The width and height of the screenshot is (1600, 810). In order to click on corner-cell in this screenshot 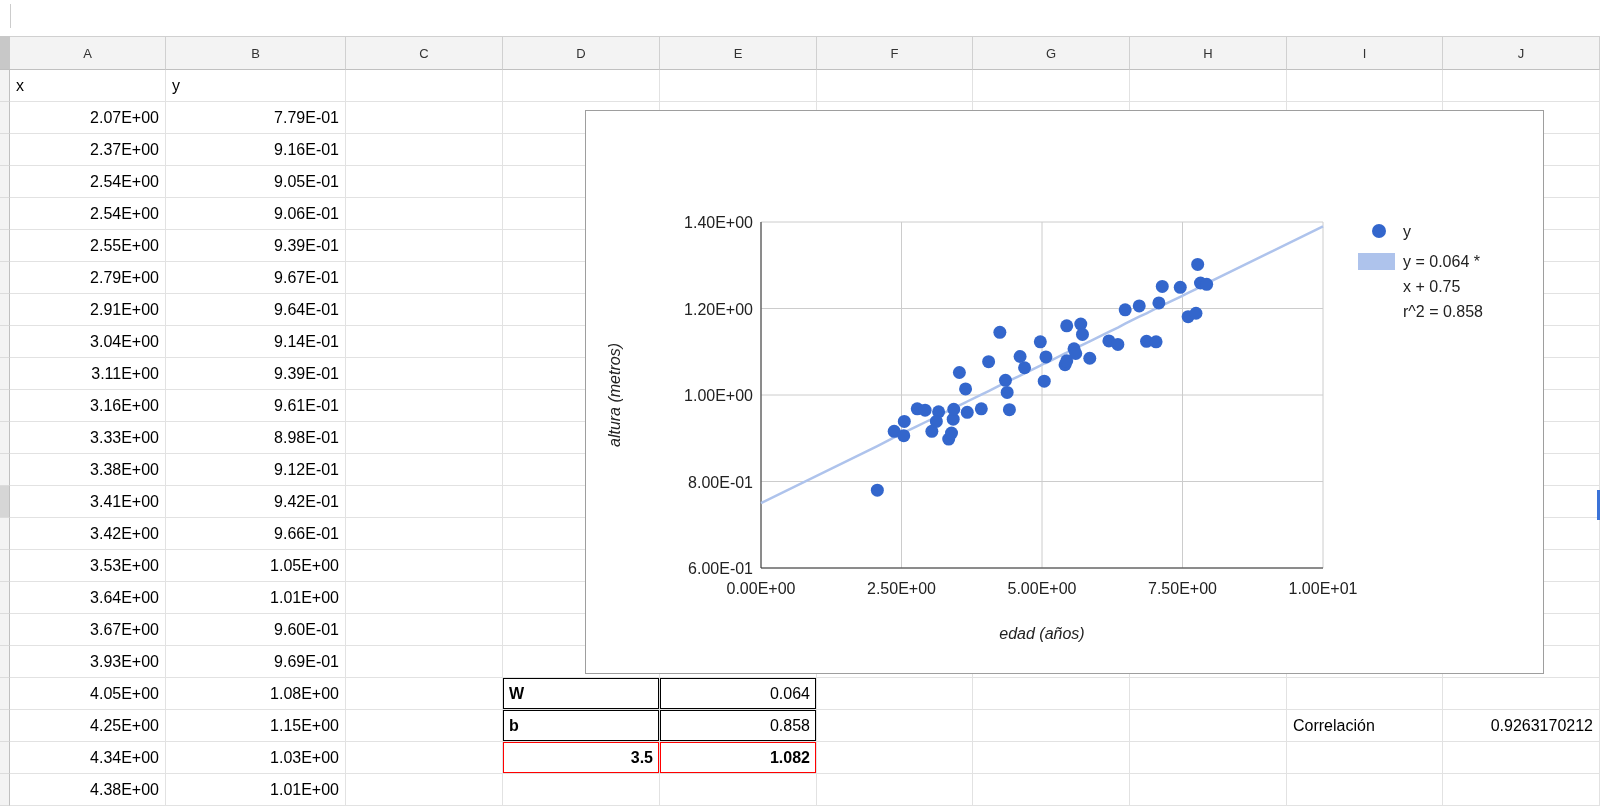, I will do `click(5, 53)`.